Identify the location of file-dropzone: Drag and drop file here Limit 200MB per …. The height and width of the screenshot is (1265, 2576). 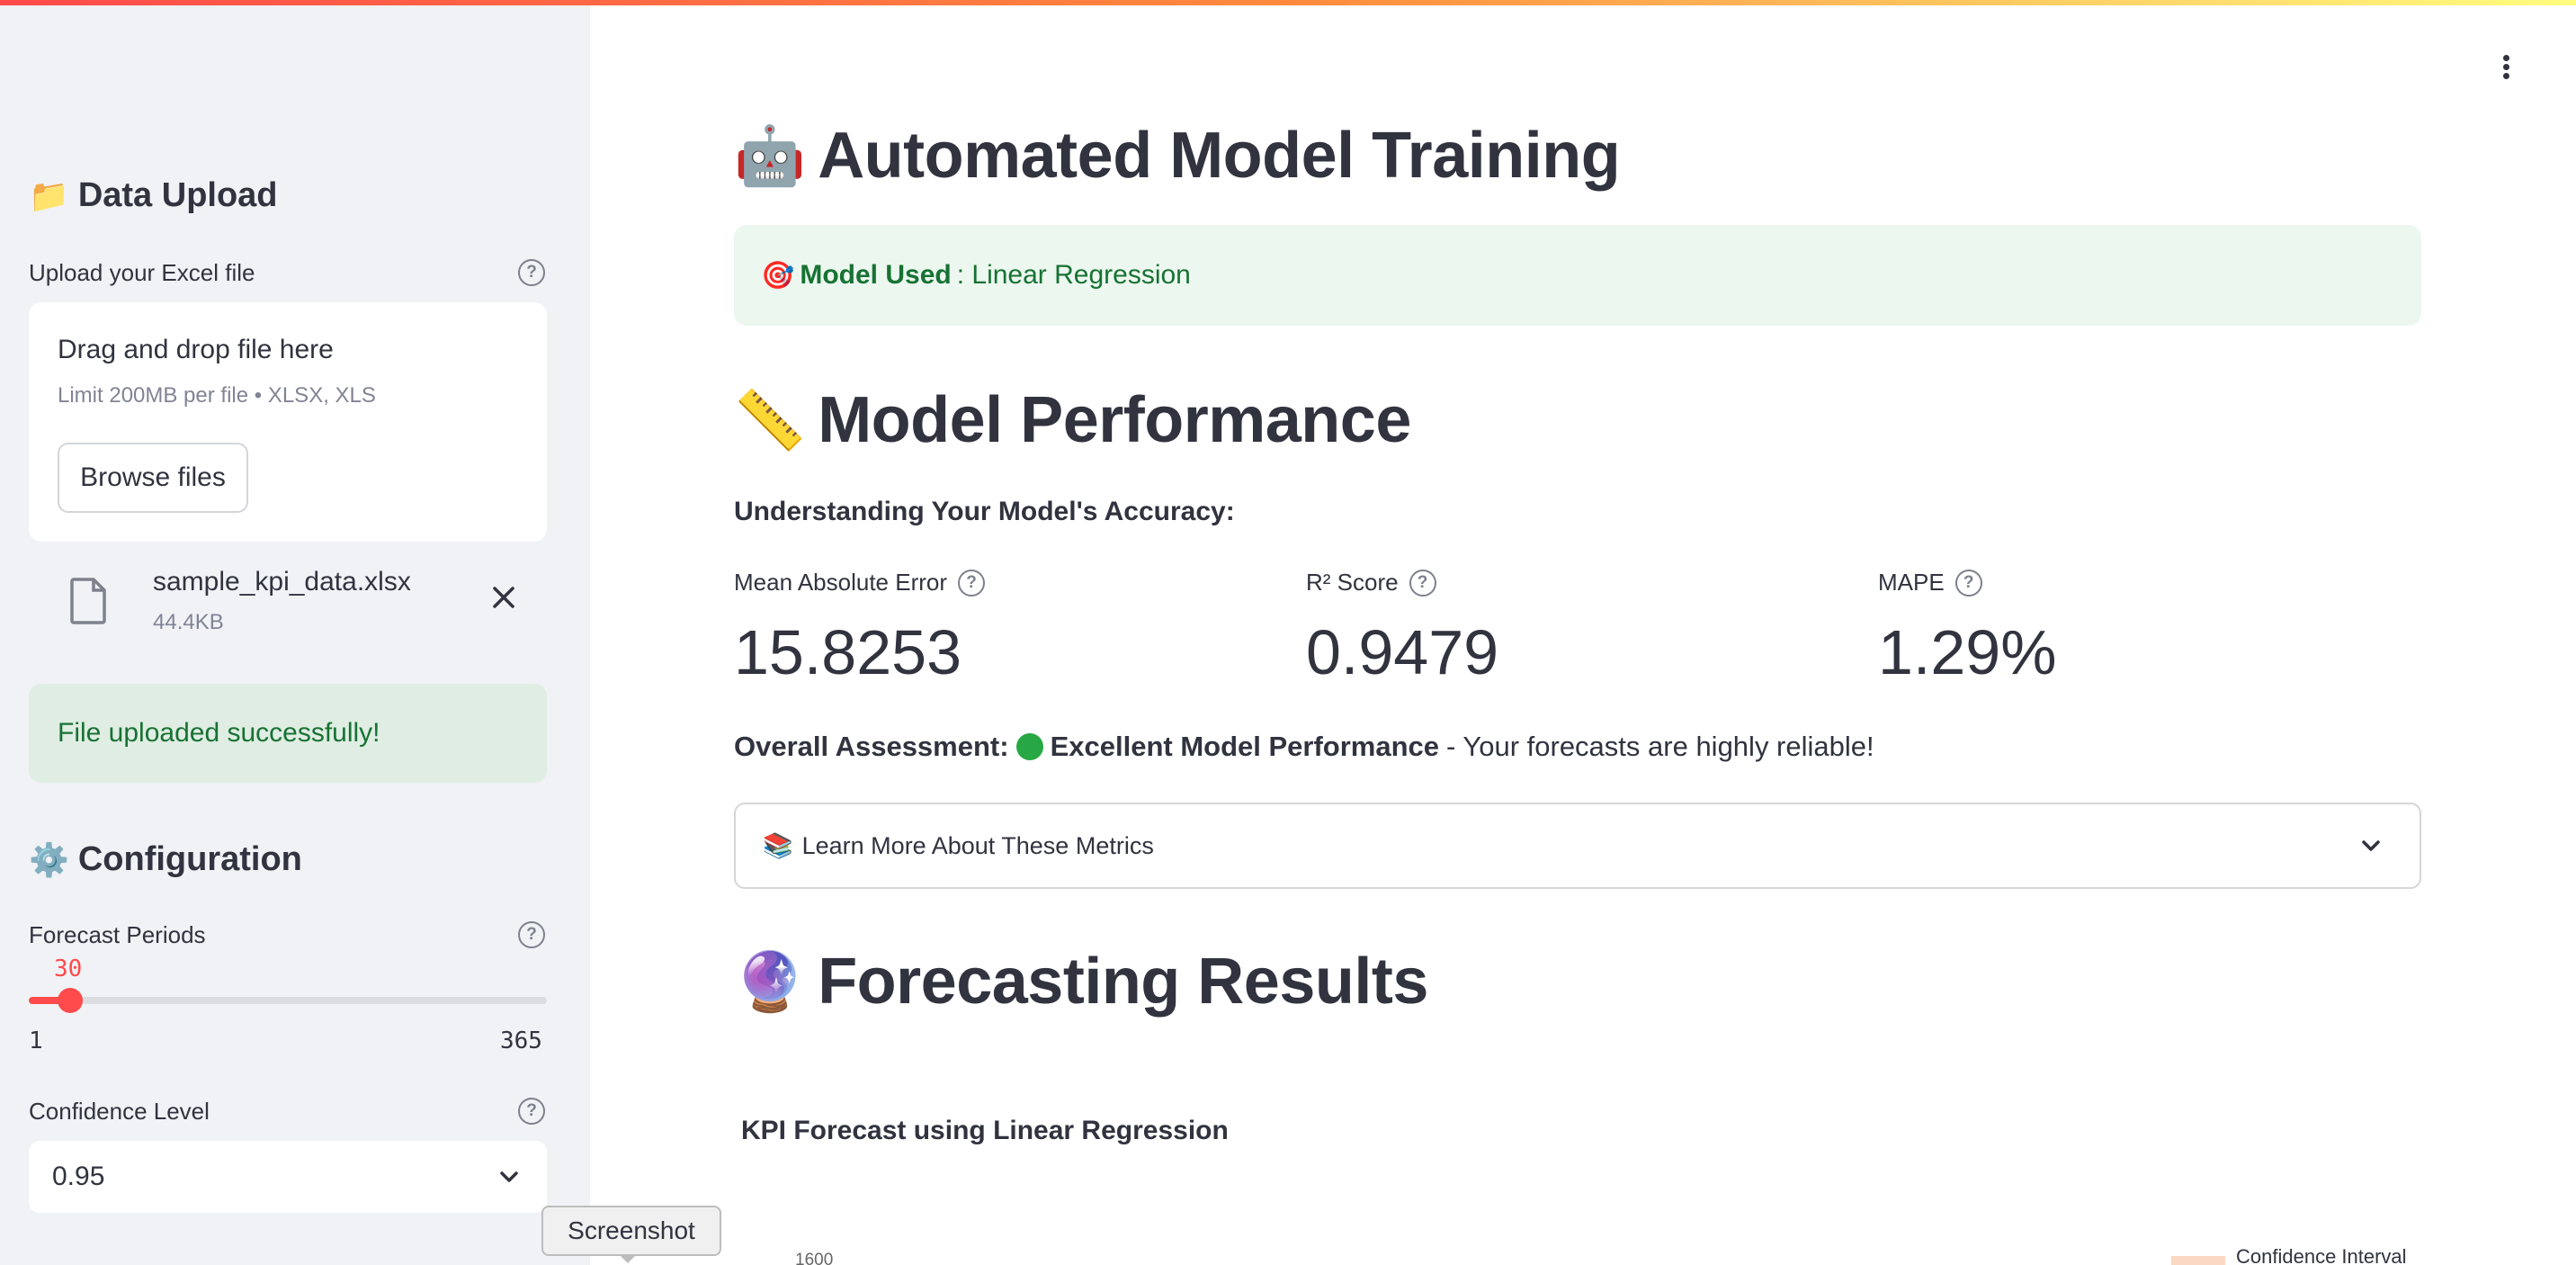
(288, 422).